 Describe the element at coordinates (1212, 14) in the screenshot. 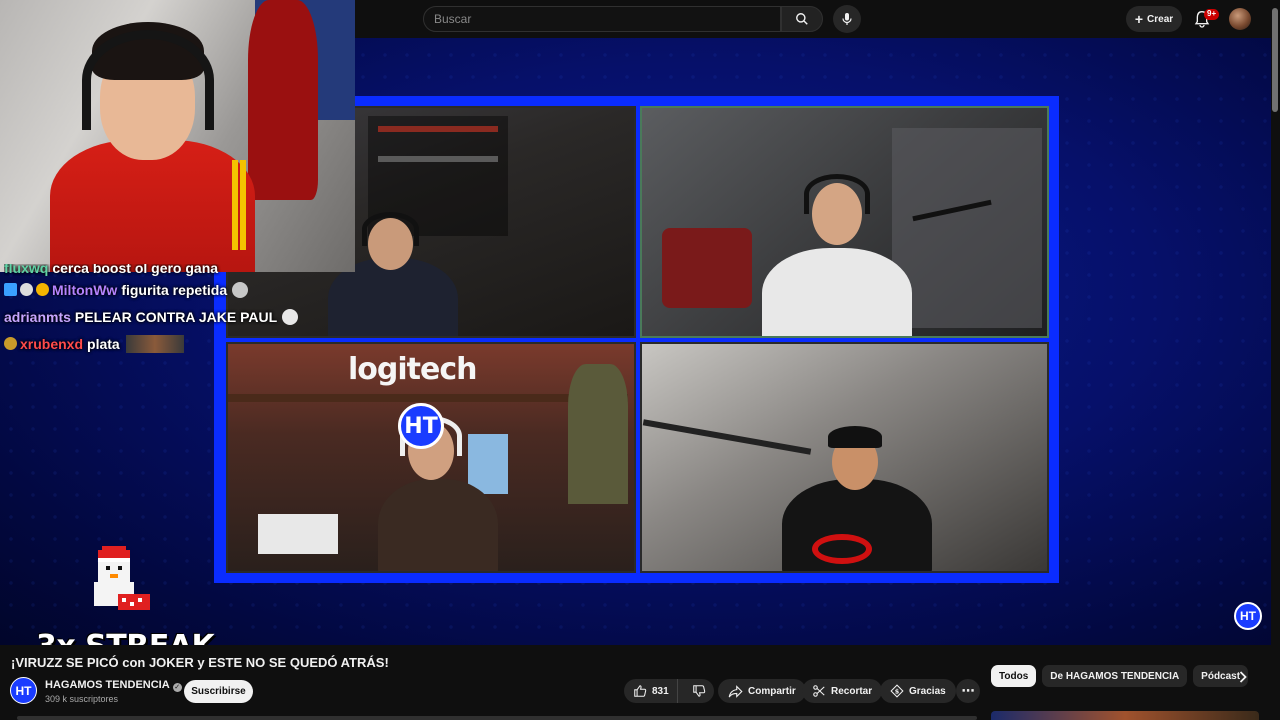

I see `notification-count-badge: 9+` at that location.